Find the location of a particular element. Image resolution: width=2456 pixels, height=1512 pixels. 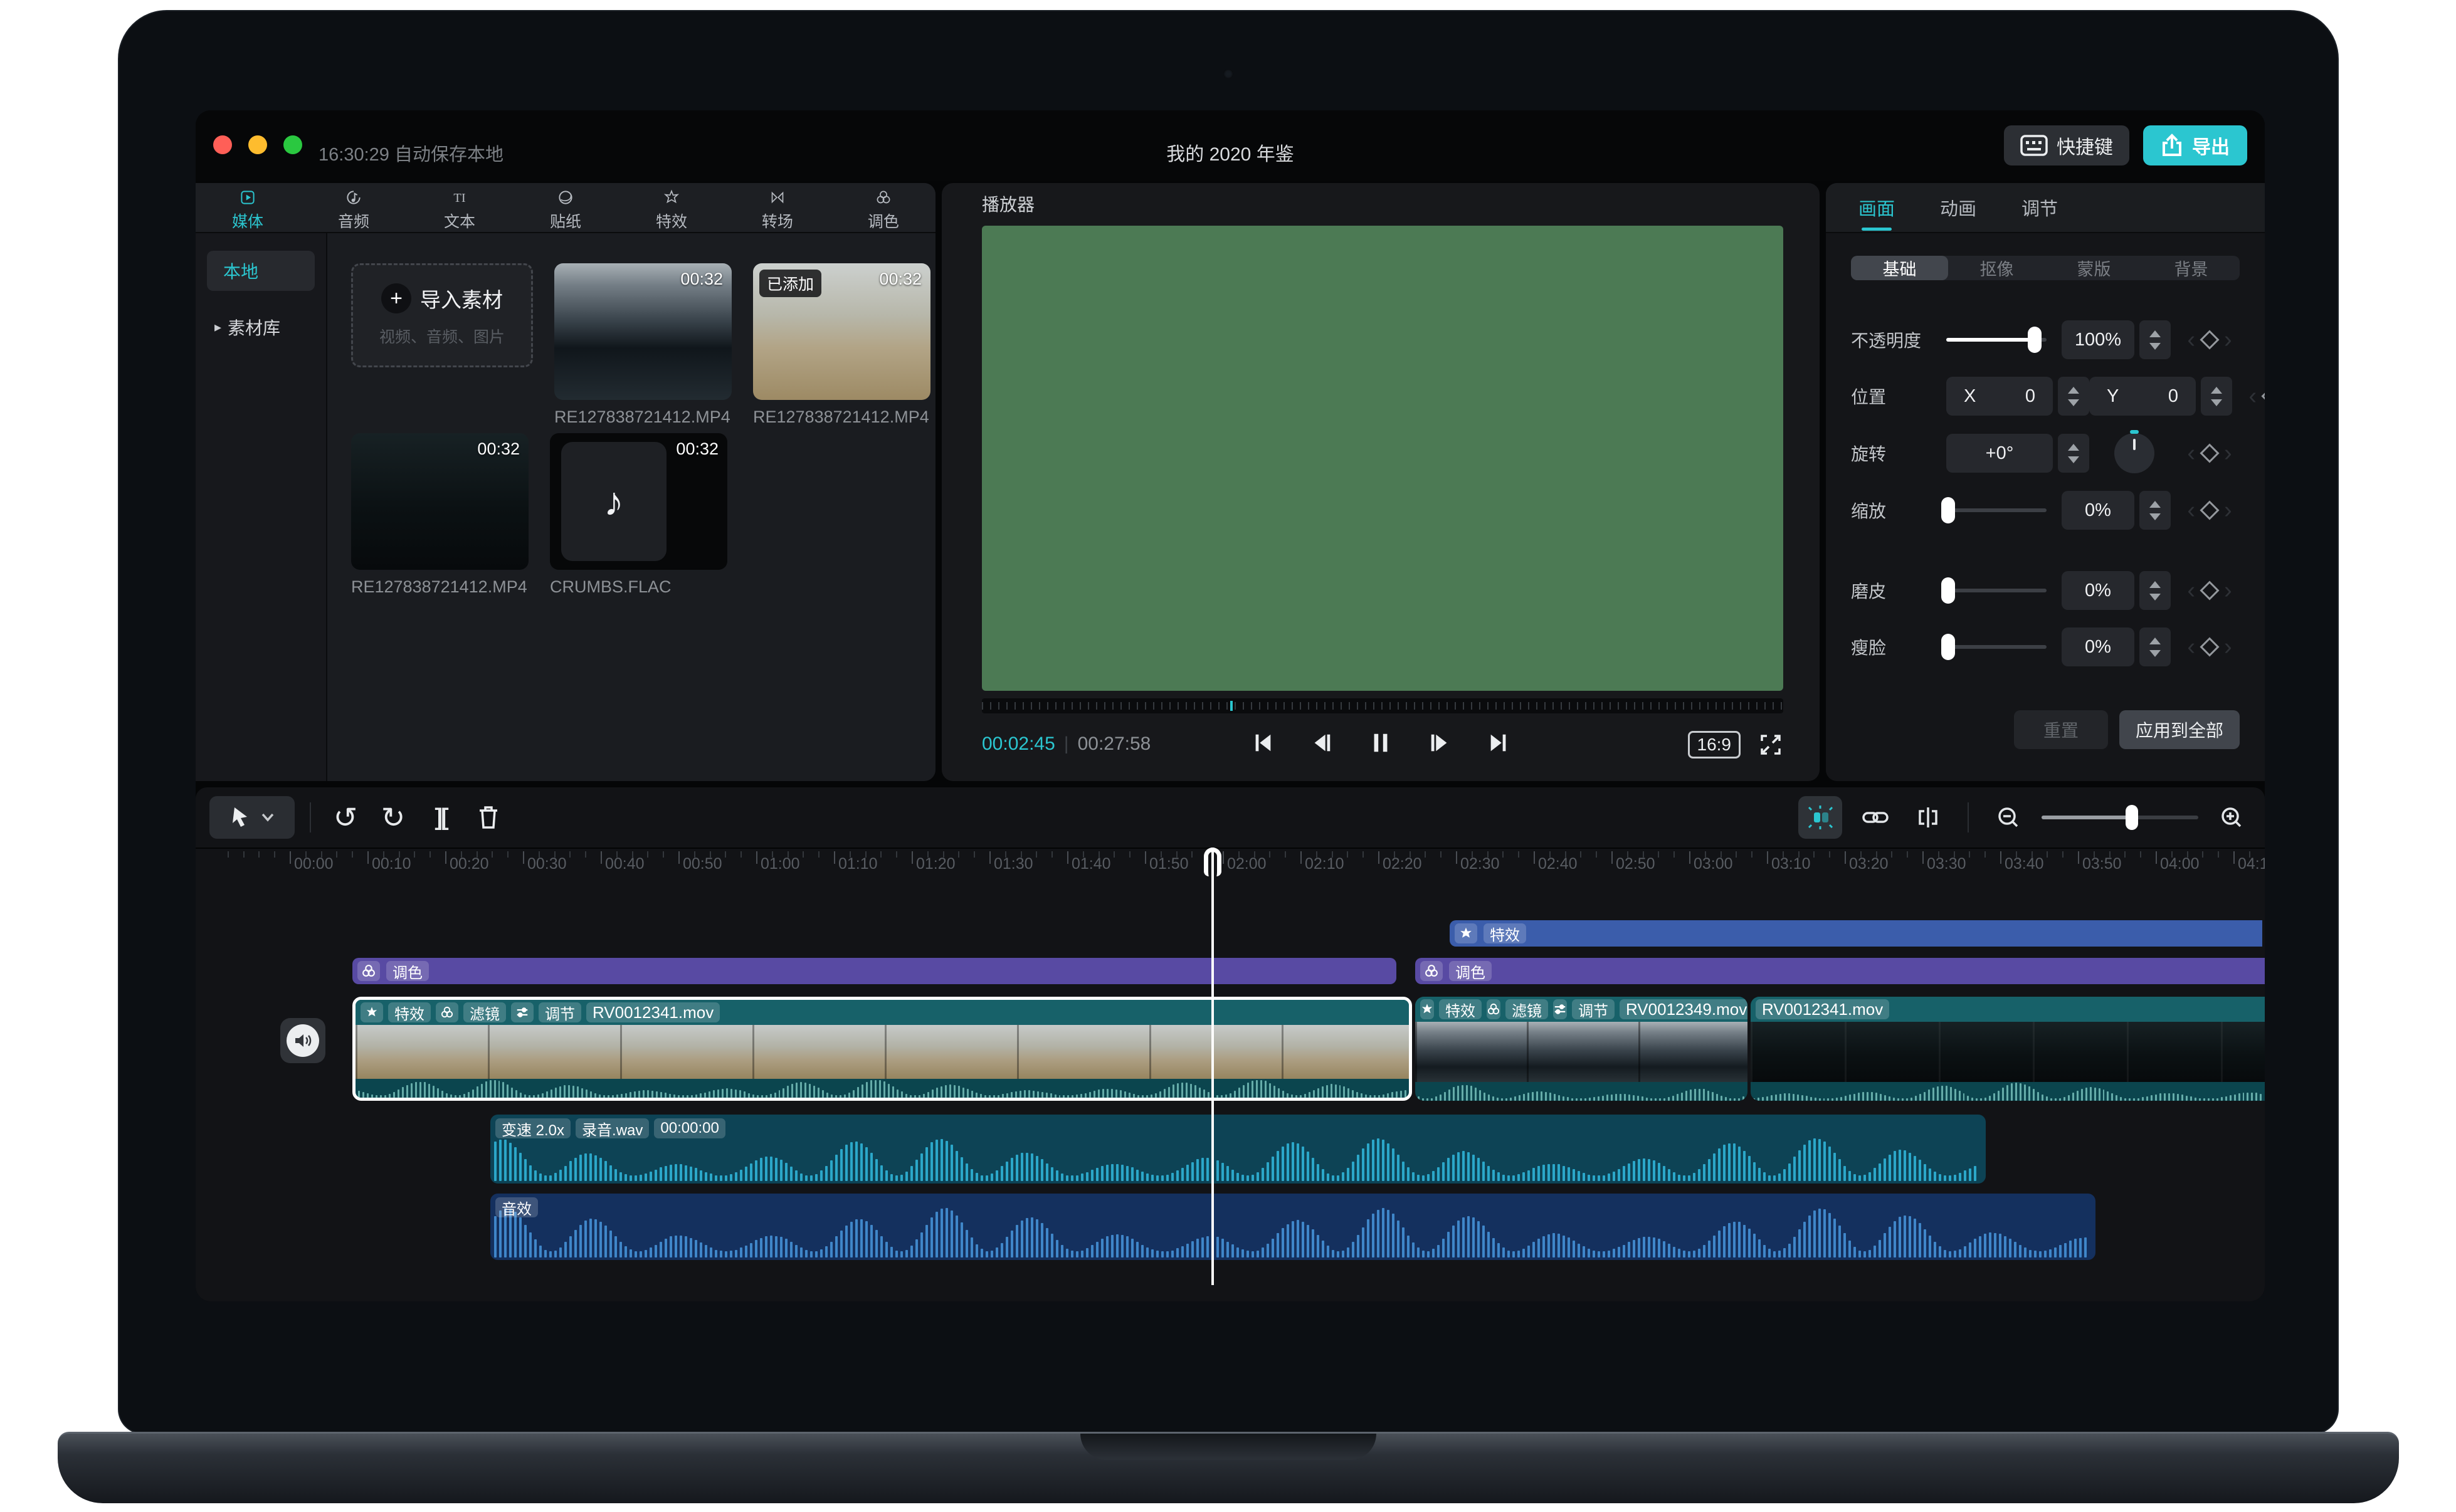

zoom-out-button is located at coordinates (2009, 818).